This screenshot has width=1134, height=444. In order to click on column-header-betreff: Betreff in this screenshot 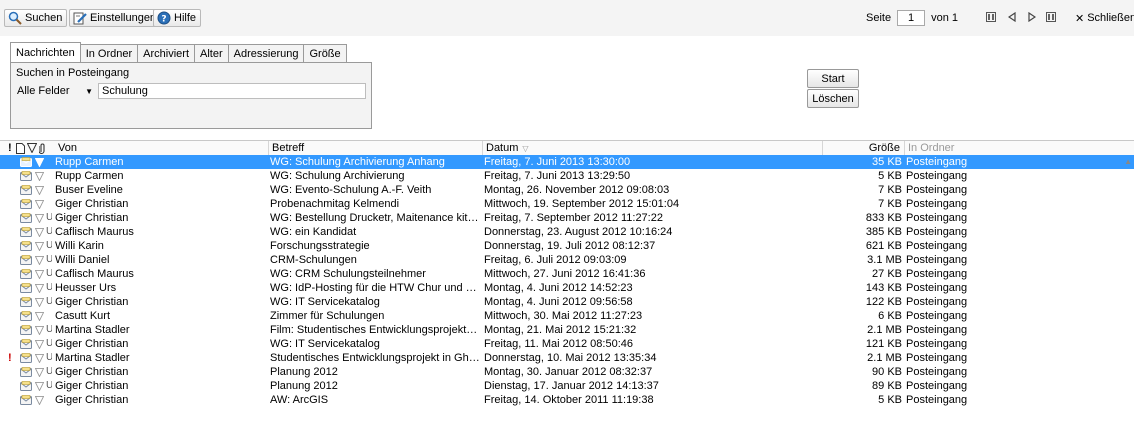, I will do `click(375, 148)`.